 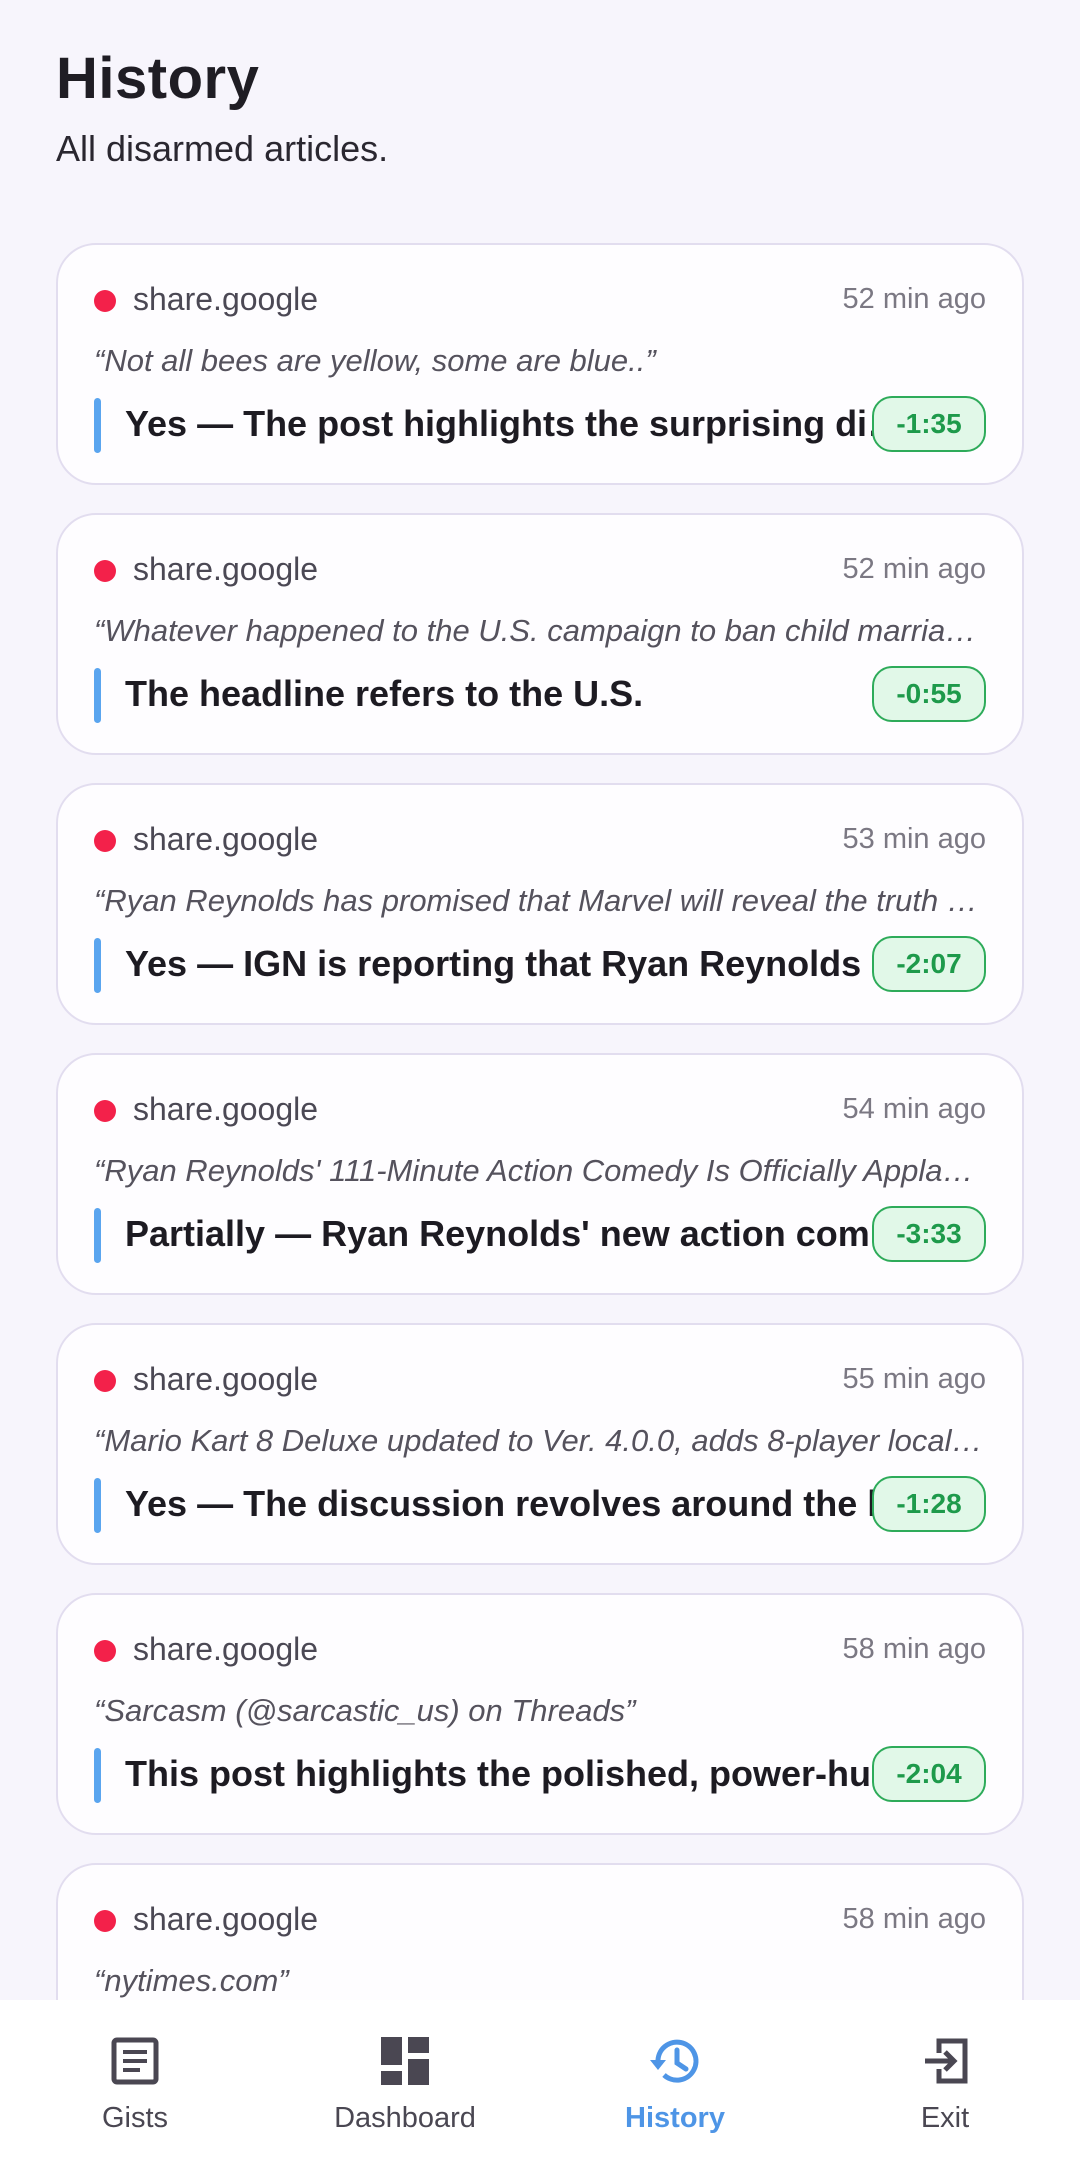 I want to click on page-subtitle: All disarmed articles., so click(x=222, y=148).